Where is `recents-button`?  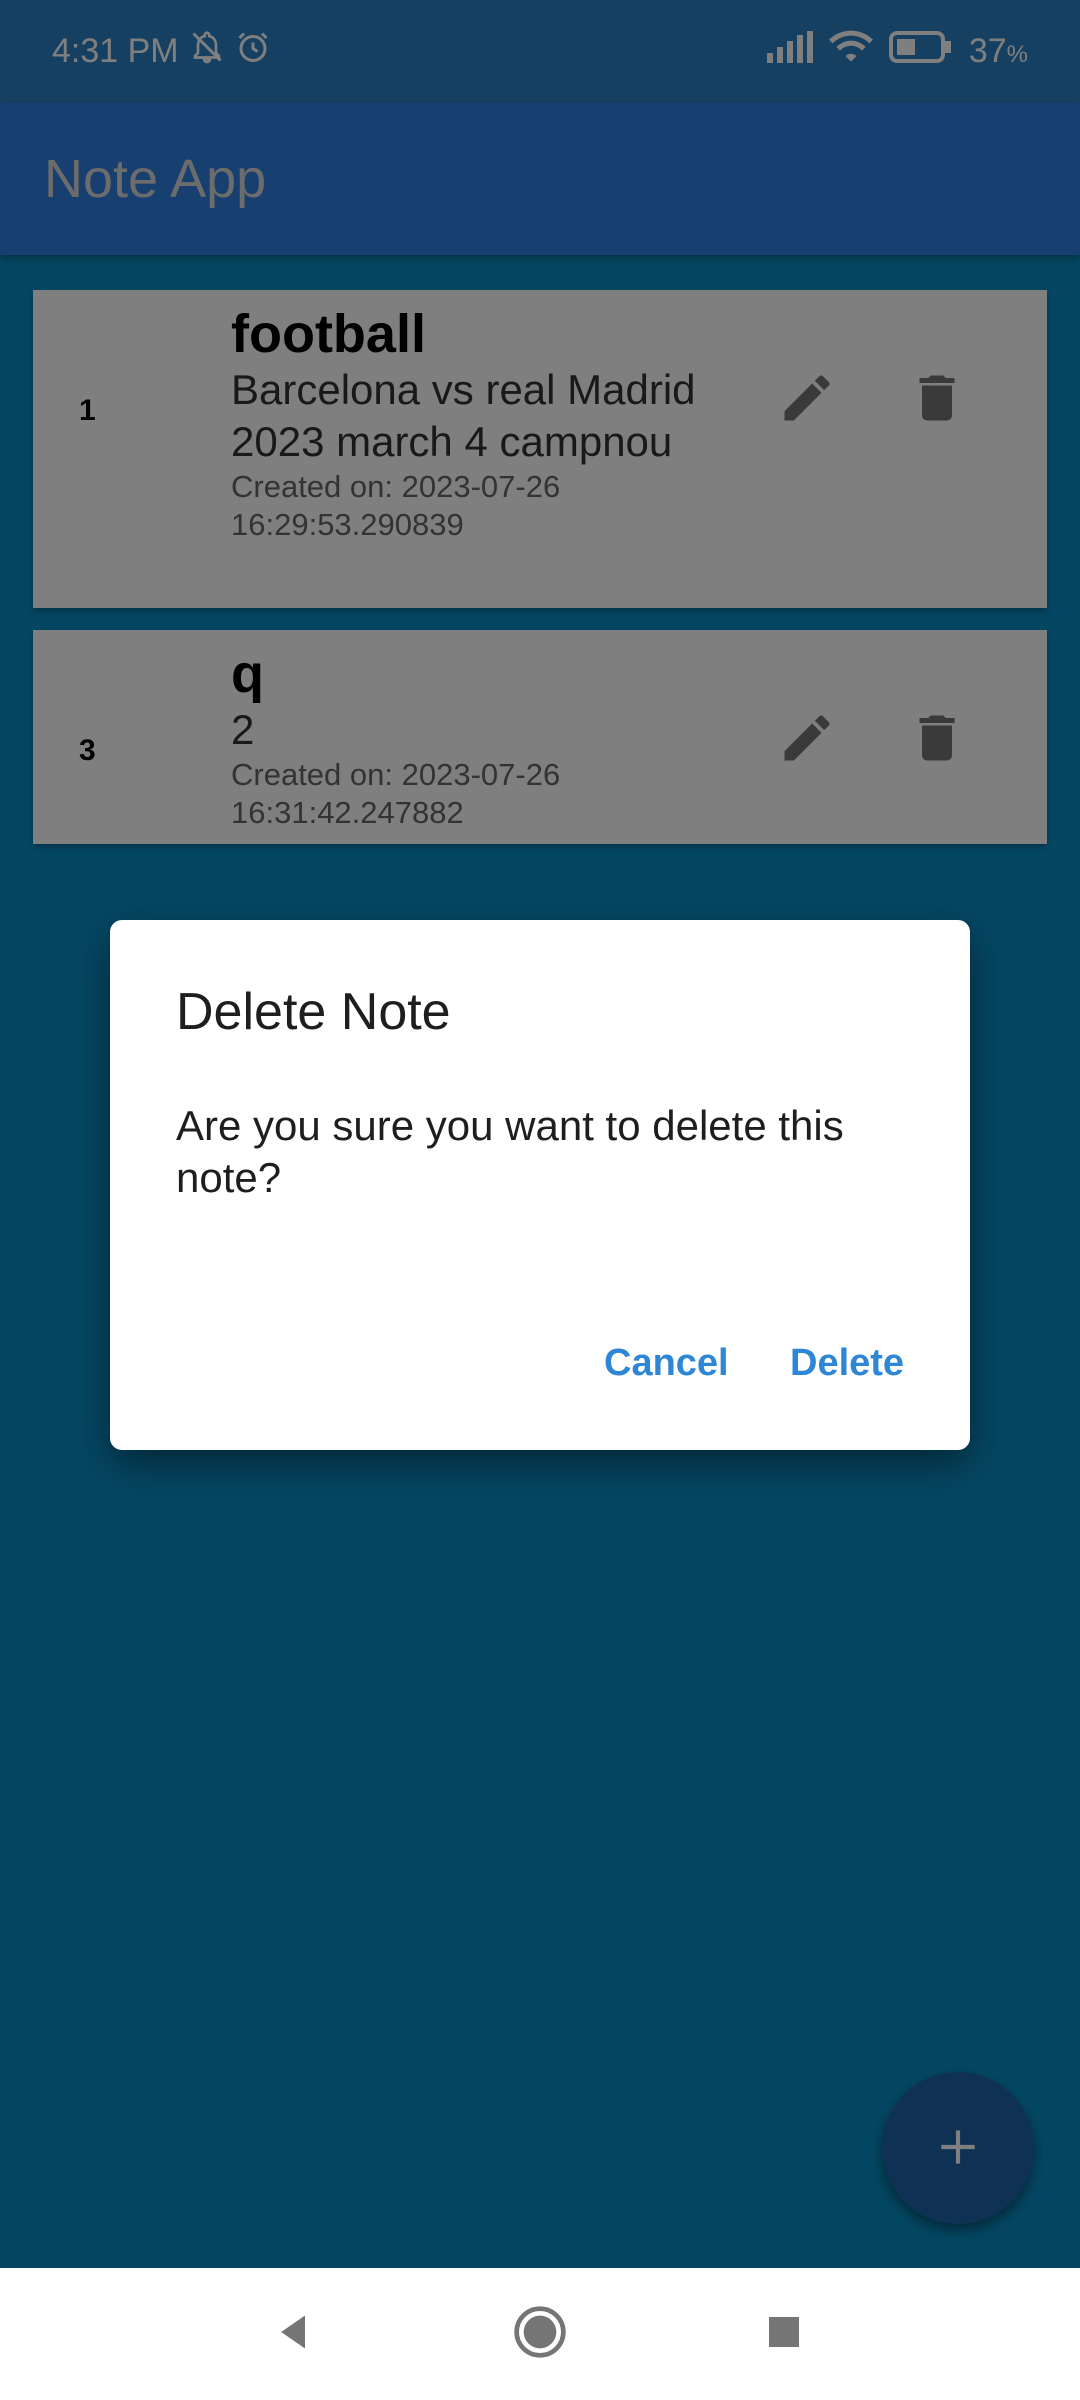 recents-button is located at coordinates (784, 2334).